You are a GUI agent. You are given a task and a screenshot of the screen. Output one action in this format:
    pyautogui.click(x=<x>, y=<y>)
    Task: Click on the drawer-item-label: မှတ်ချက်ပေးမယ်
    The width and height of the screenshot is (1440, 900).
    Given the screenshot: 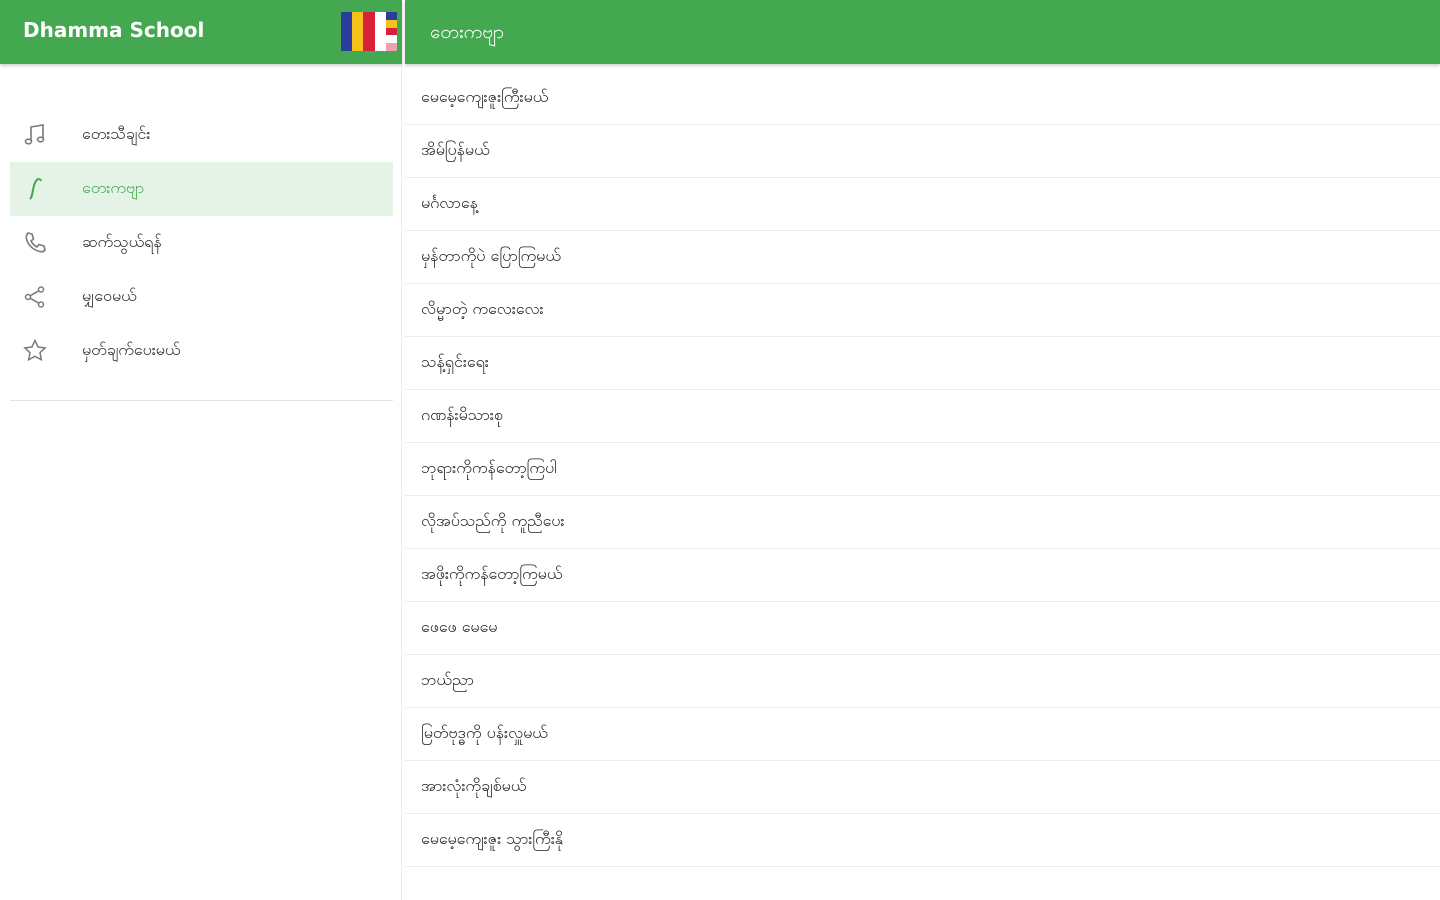 What is the action you would take?
    pyautogui.click(x=131, y=349)
    